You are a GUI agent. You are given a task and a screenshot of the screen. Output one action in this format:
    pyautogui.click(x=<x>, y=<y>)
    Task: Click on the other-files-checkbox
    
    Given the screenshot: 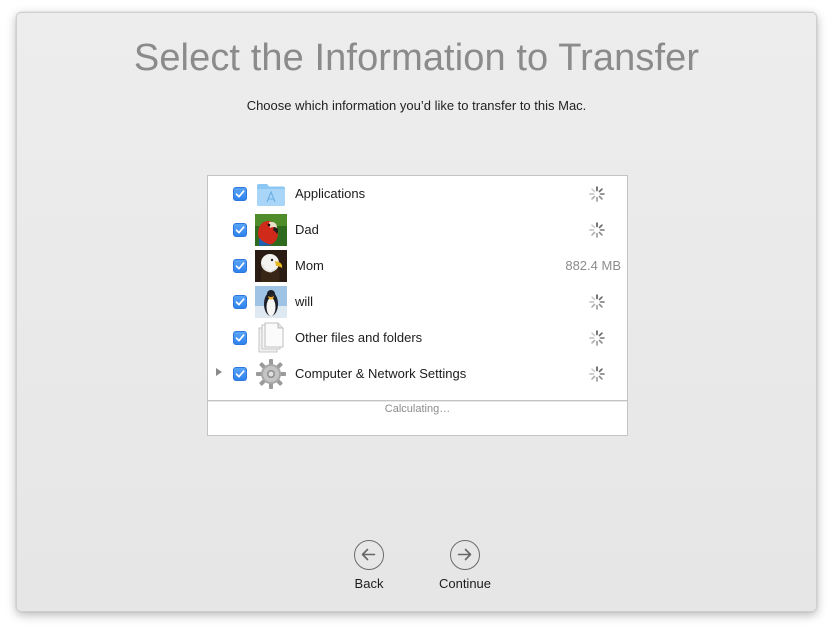 What is the action you would take?
    pyautogui.click(x=240, y=338)
    